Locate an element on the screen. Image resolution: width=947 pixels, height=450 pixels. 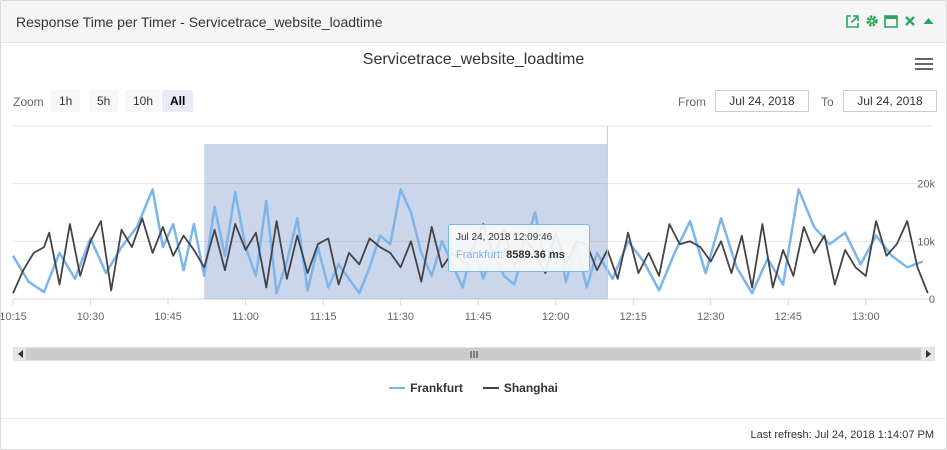
x-tick-label: 12:30 is located at coordinates (711, 317).